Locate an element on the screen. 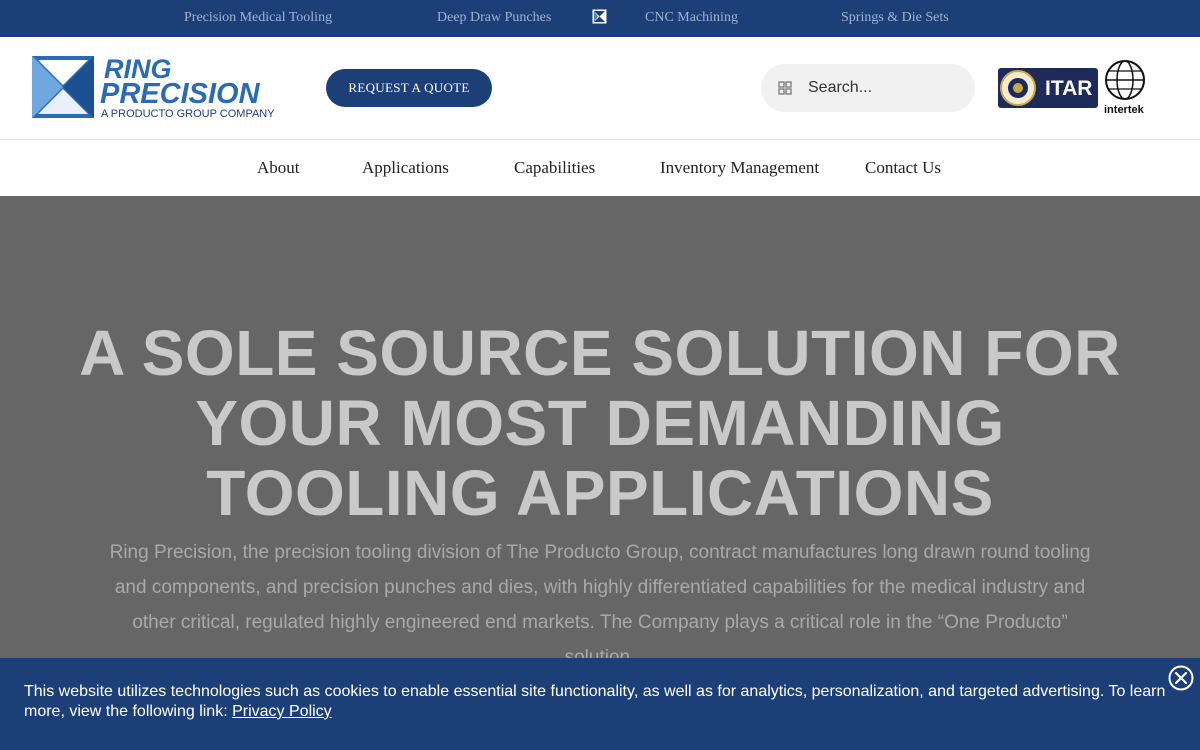 The height and width of the screenshot is (750, 1200). svg-text: intertek is located at coordinates (1124, 110).